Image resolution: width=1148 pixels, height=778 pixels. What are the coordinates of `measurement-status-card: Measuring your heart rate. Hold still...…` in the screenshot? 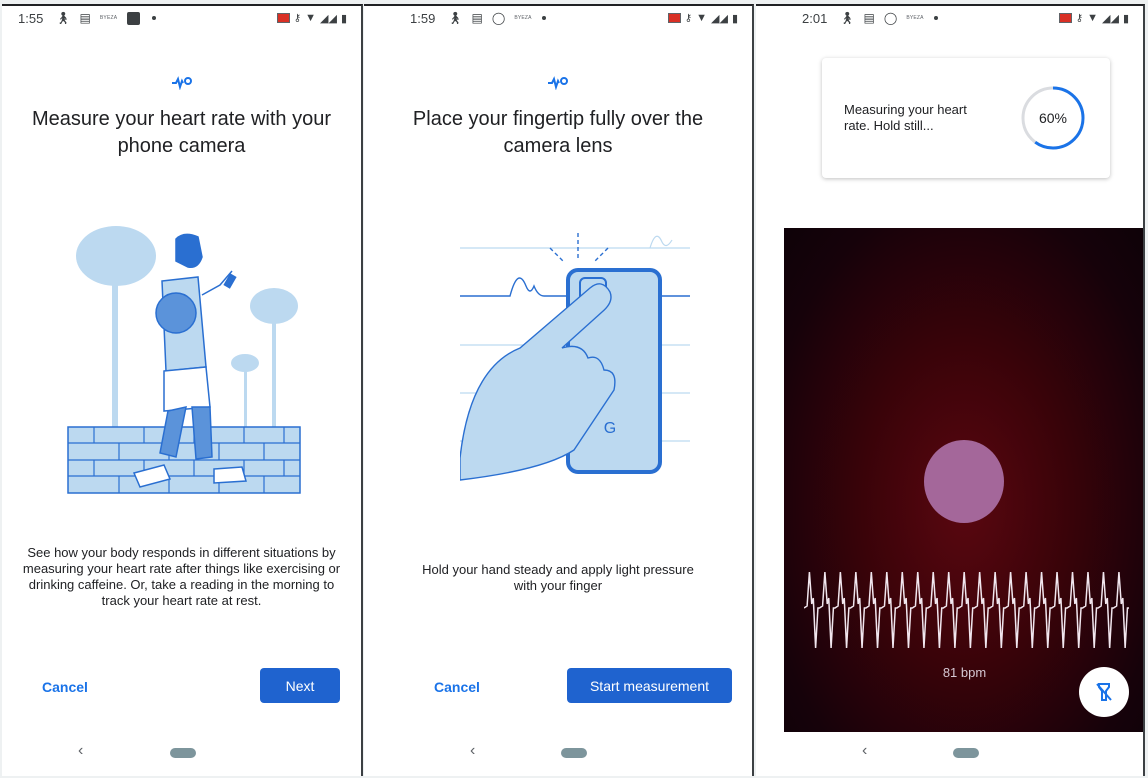 It's located at (966, 118).